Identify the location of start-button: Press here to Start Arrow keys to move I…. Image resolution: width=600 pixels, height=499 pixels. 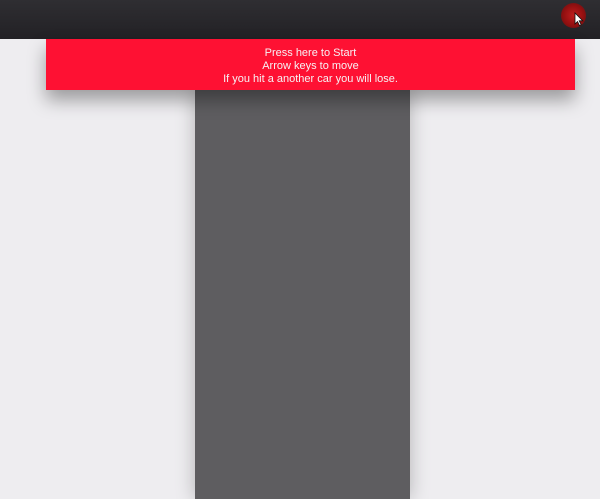
(310, 64).